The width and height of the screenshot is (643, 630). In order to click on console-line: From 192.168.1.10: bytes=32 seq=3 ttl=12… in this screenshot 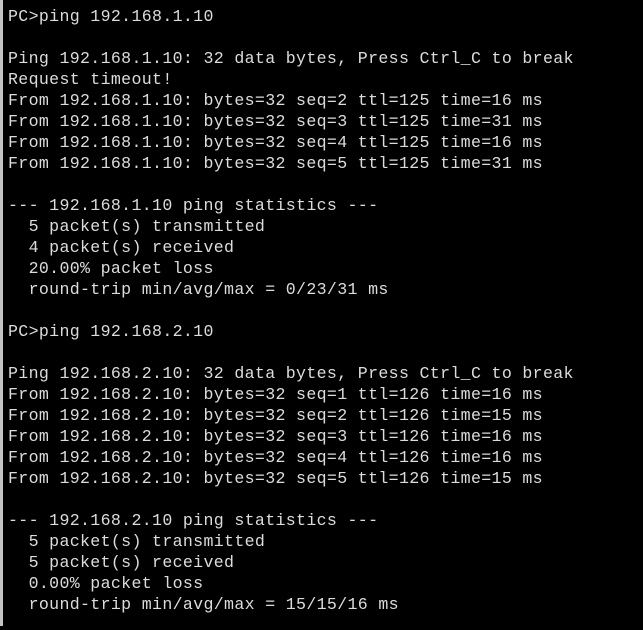, I will do `click(275, 121)`.